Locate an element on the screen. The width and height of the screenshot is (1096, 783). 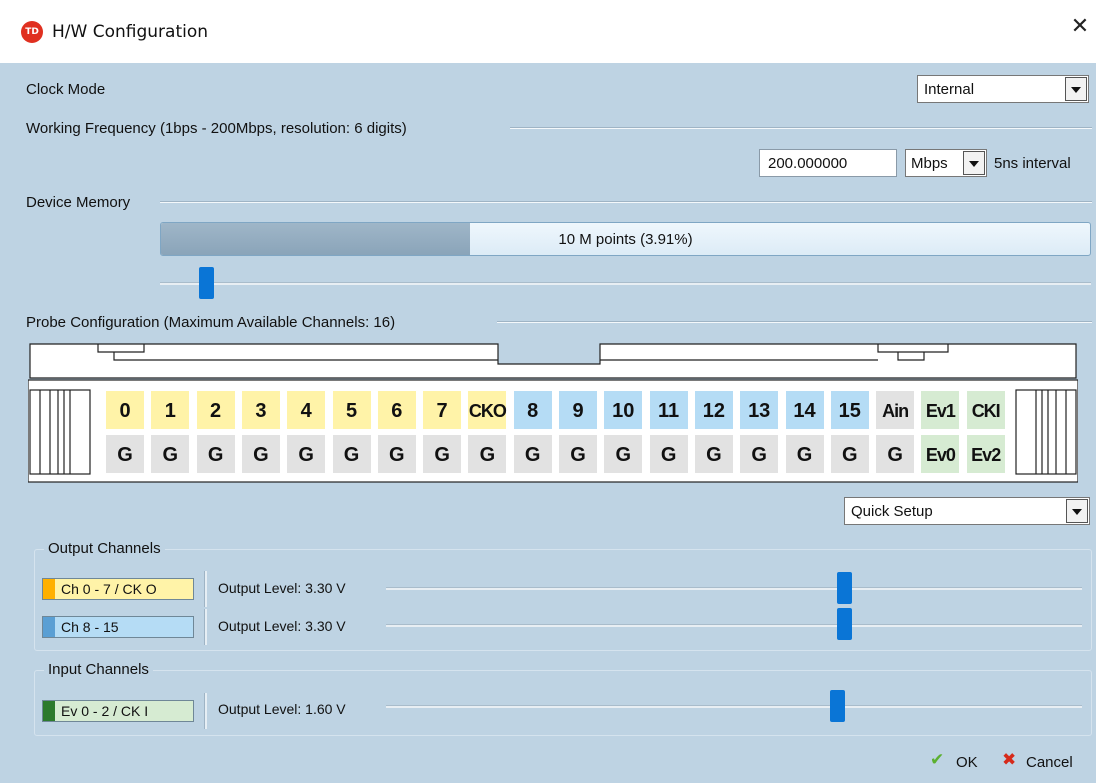
input-level-slider-track is located at coordinates (734, 706).